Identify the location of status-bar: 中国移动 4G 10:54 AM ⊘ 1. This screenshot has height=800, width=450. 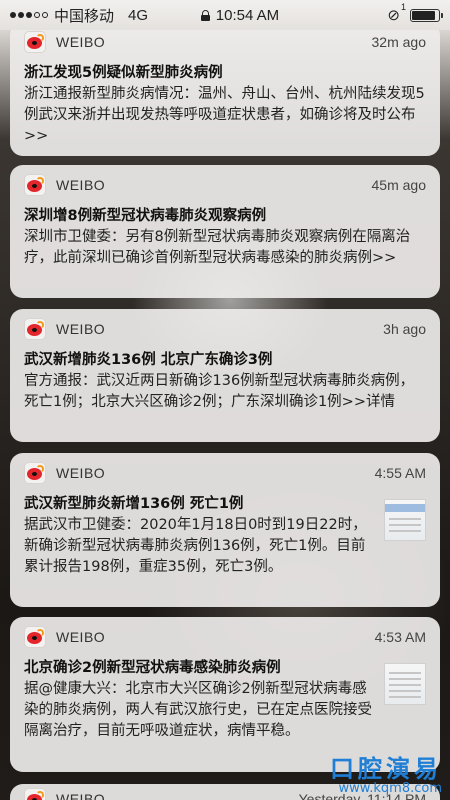
(225, 15).